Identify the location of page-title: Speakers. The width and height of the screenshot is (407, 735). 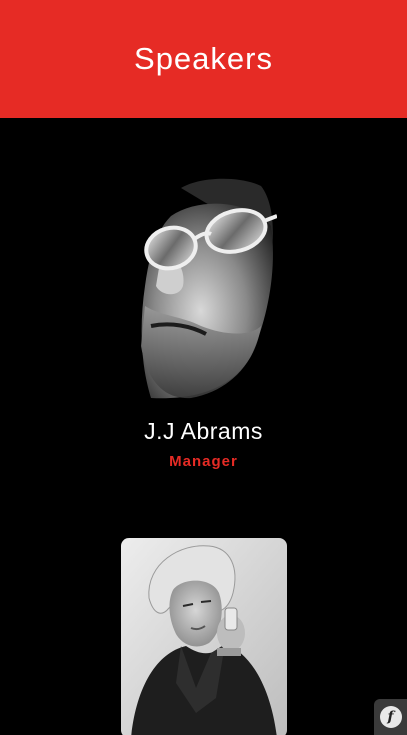
(203, 58).